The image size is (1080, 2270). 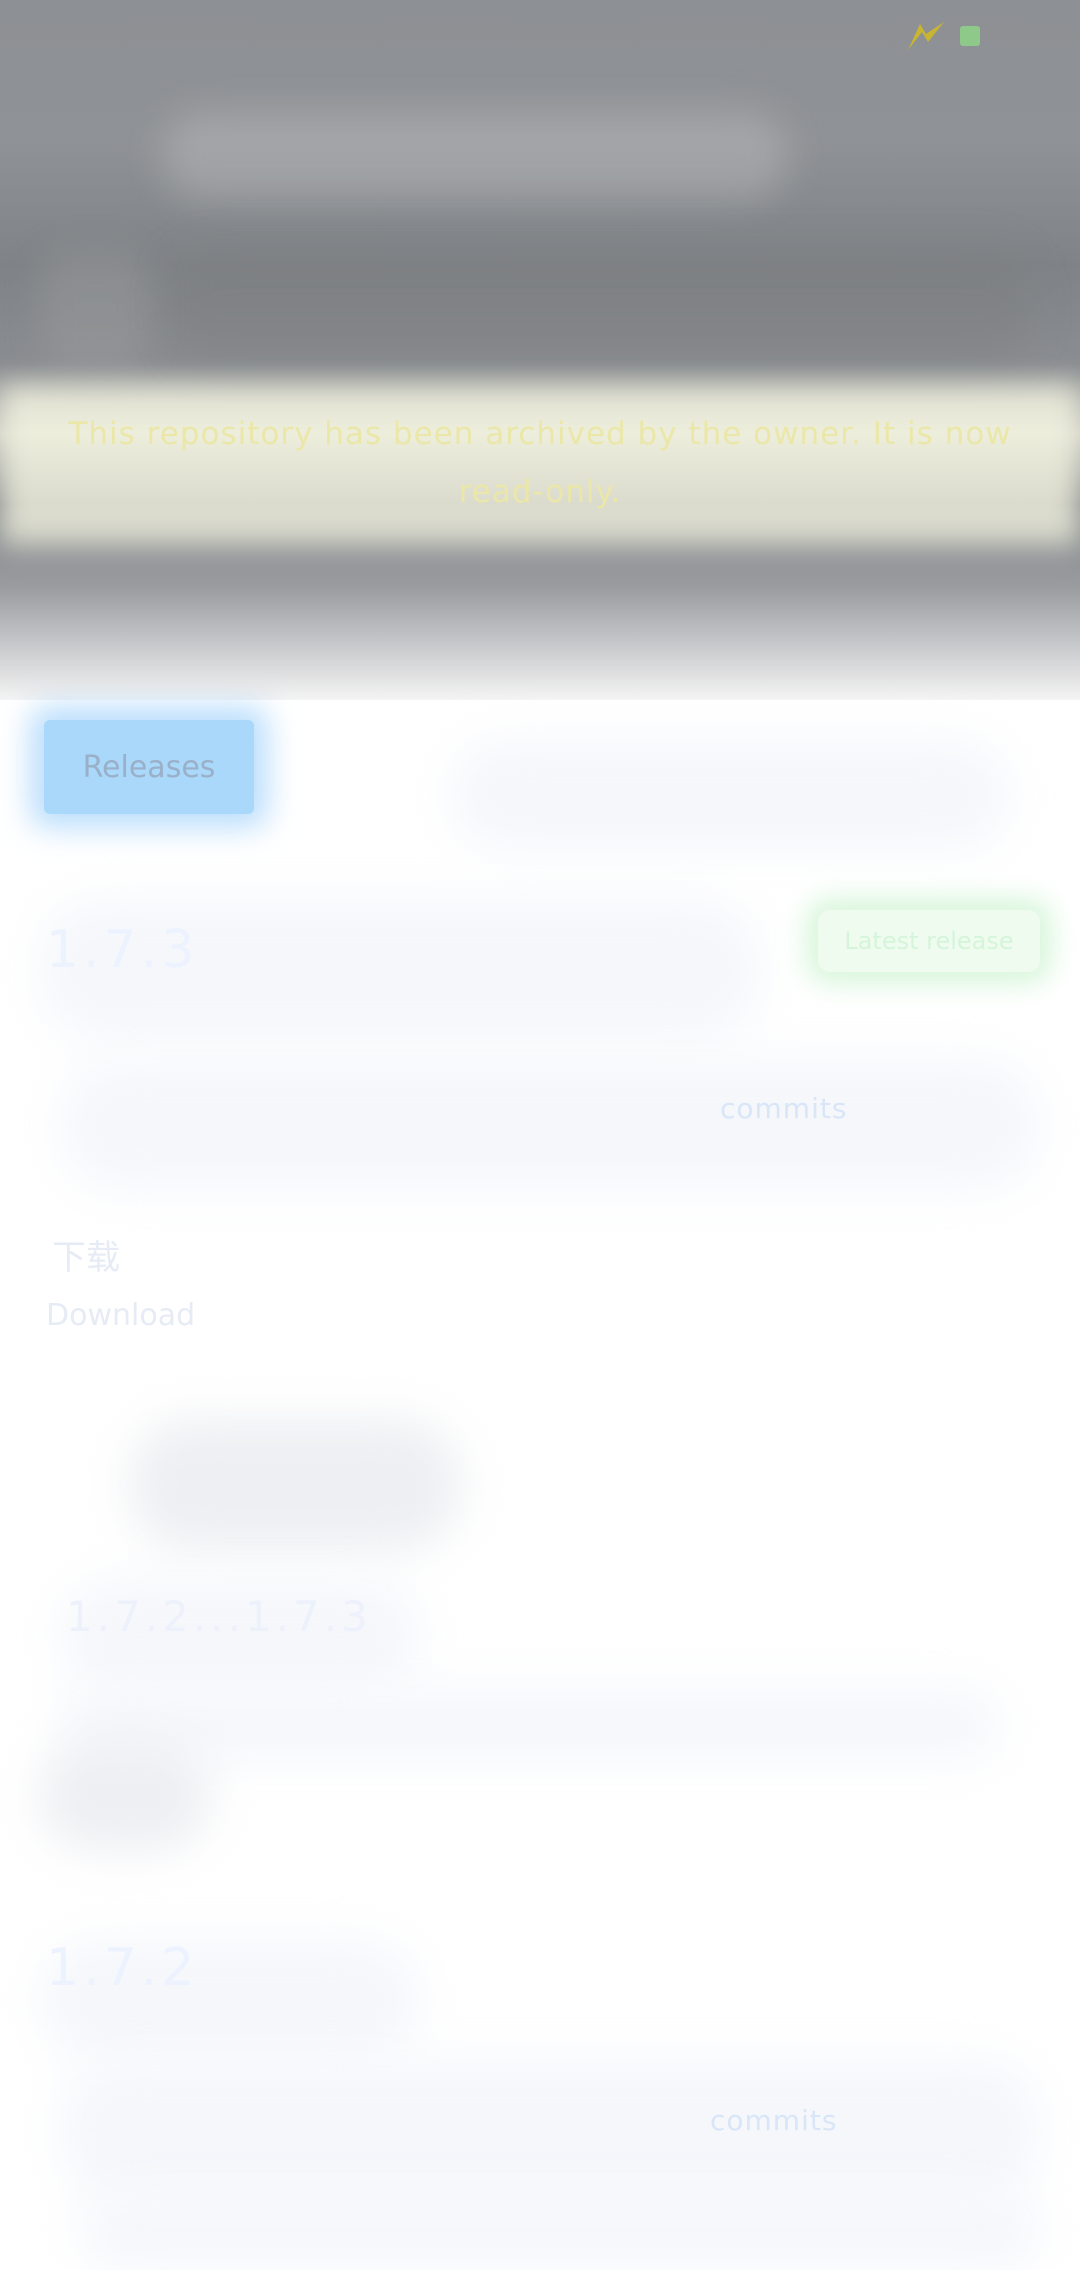 What do you see at coordinates (475, 155) in the screenshot?
I see `repo-title-blur` at bounding box center [475, 155].